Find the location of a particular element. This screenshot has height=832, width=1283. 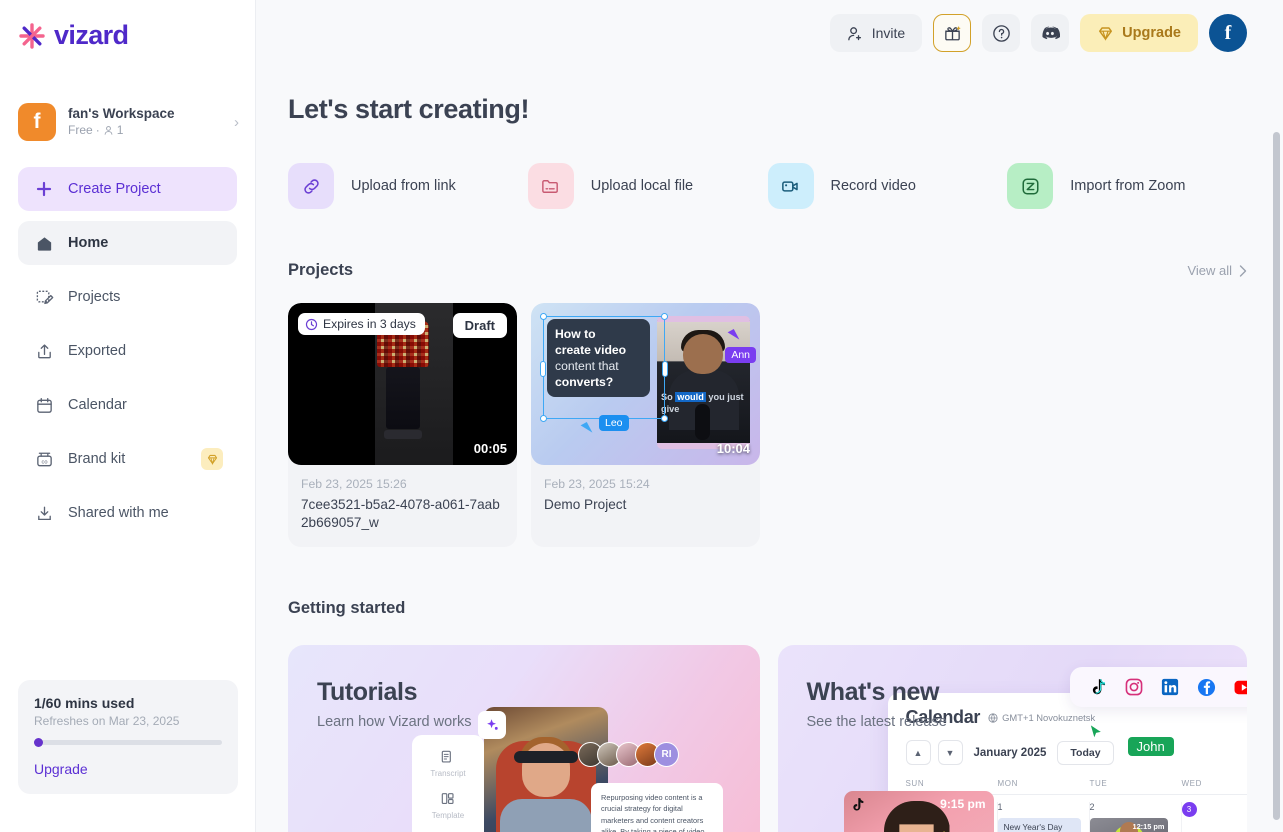

sidebar-item-home: Home is located at coordinates (127, 243).